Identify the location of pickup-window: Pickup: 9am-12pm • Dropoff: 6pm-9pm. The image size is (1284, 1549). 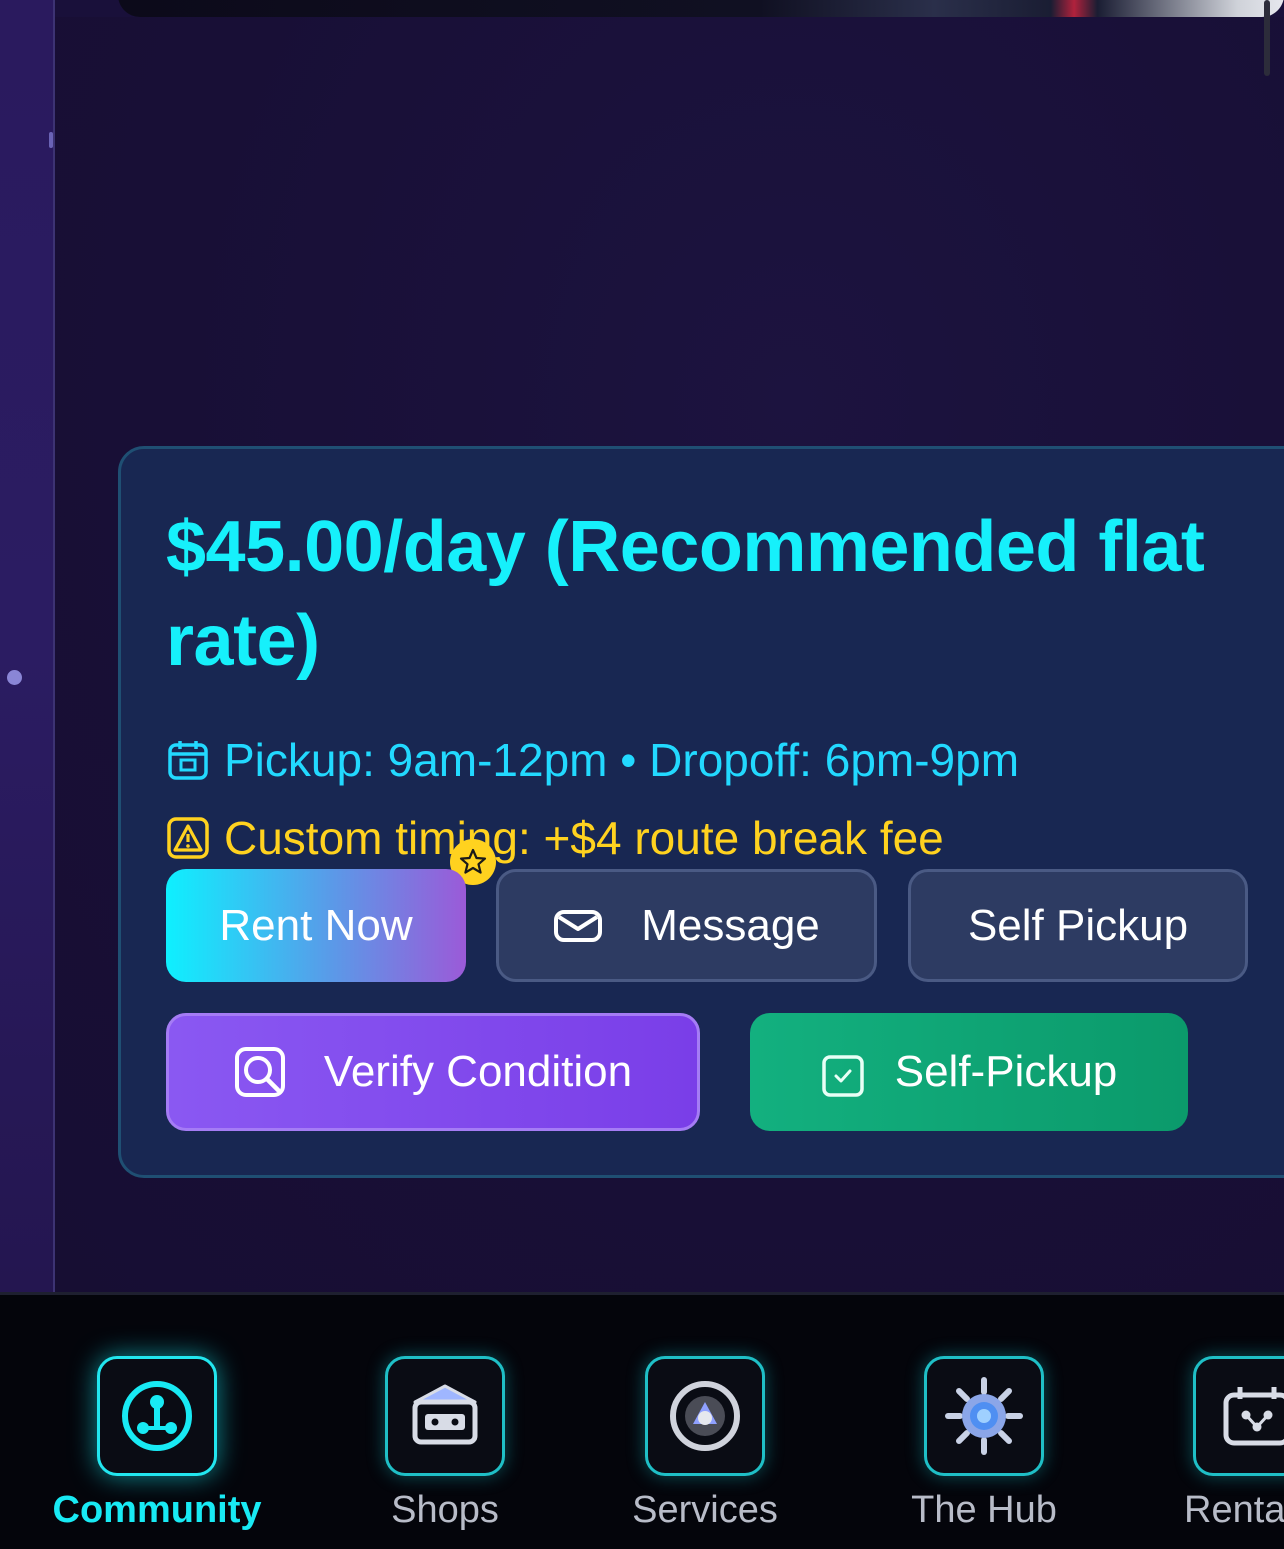
(592, 760).